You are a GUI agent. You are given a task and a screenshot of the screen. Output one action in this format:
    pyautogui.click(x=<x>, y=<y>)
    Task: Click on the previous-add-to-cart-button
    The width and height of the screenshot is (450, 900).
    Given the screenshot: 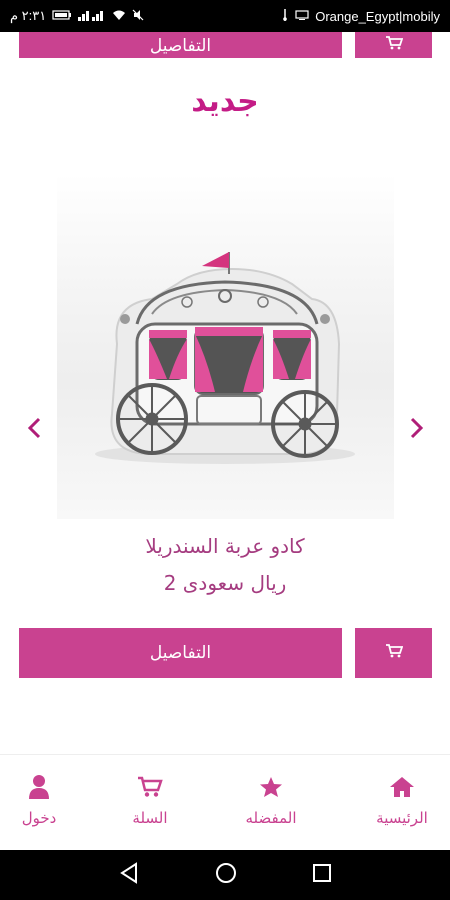 What is the action you would take?
    pyautogui.click(x=393, y=45)
    